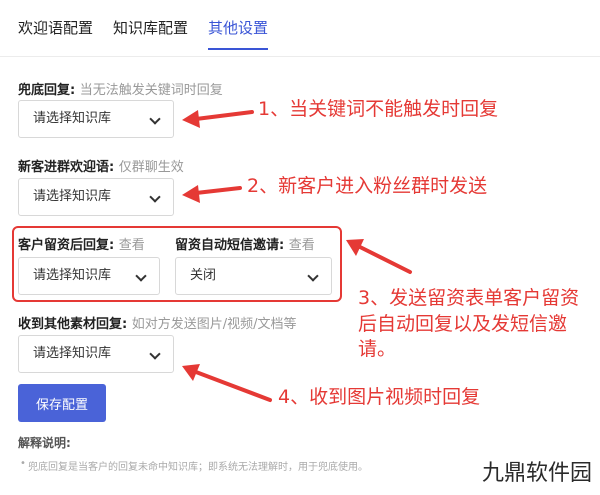  Describe the element at coordinates (191, 194) in the screenshot. I see `arrow-2-head` at that location.